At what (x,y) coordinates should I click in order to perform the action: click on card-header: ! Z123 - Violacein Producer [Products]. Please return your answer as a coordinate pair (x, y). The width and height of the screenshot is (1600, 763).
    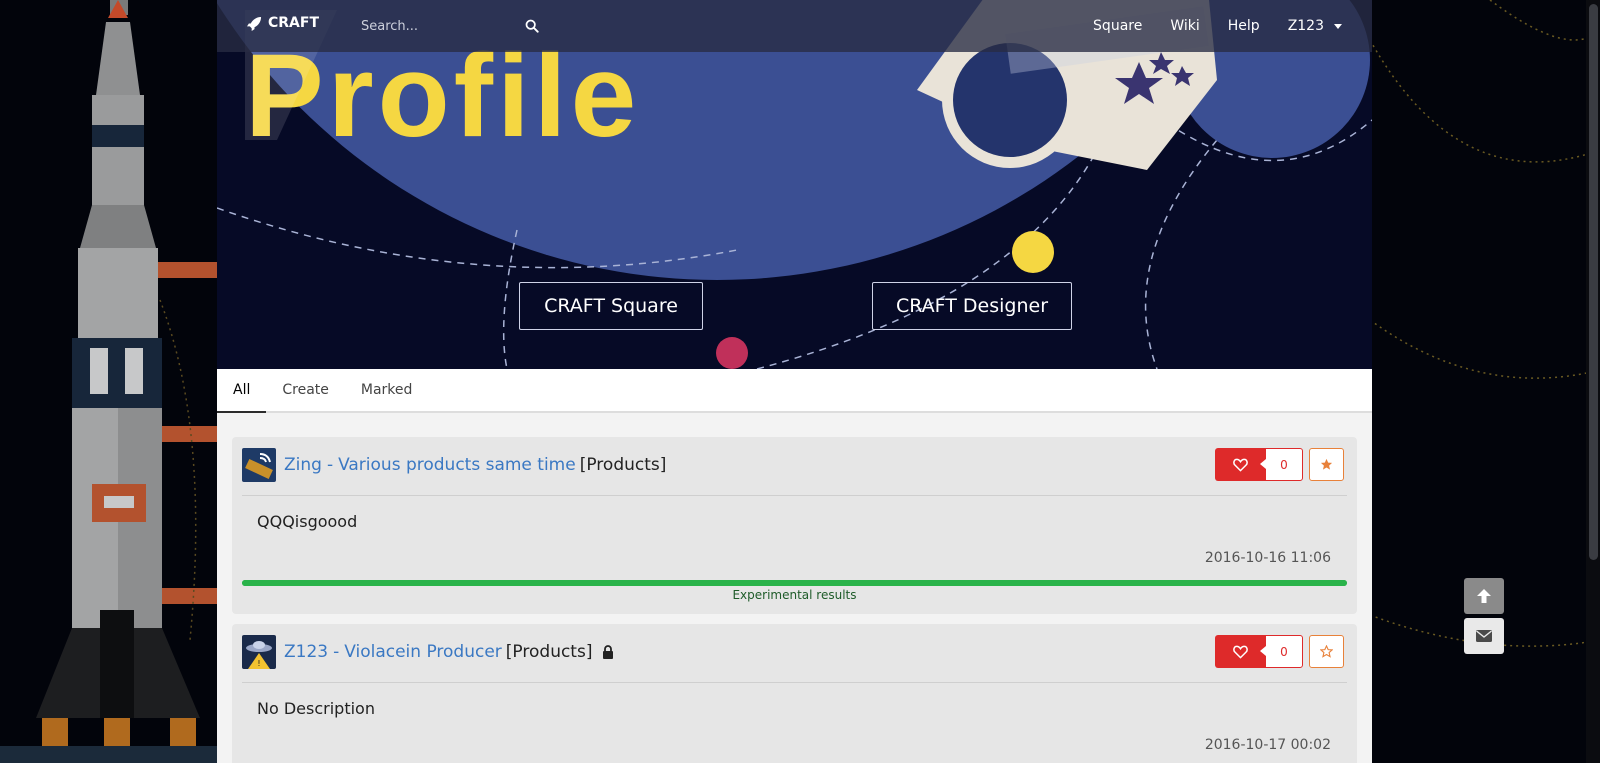
    Looking at the image, I should click on (428, 652).